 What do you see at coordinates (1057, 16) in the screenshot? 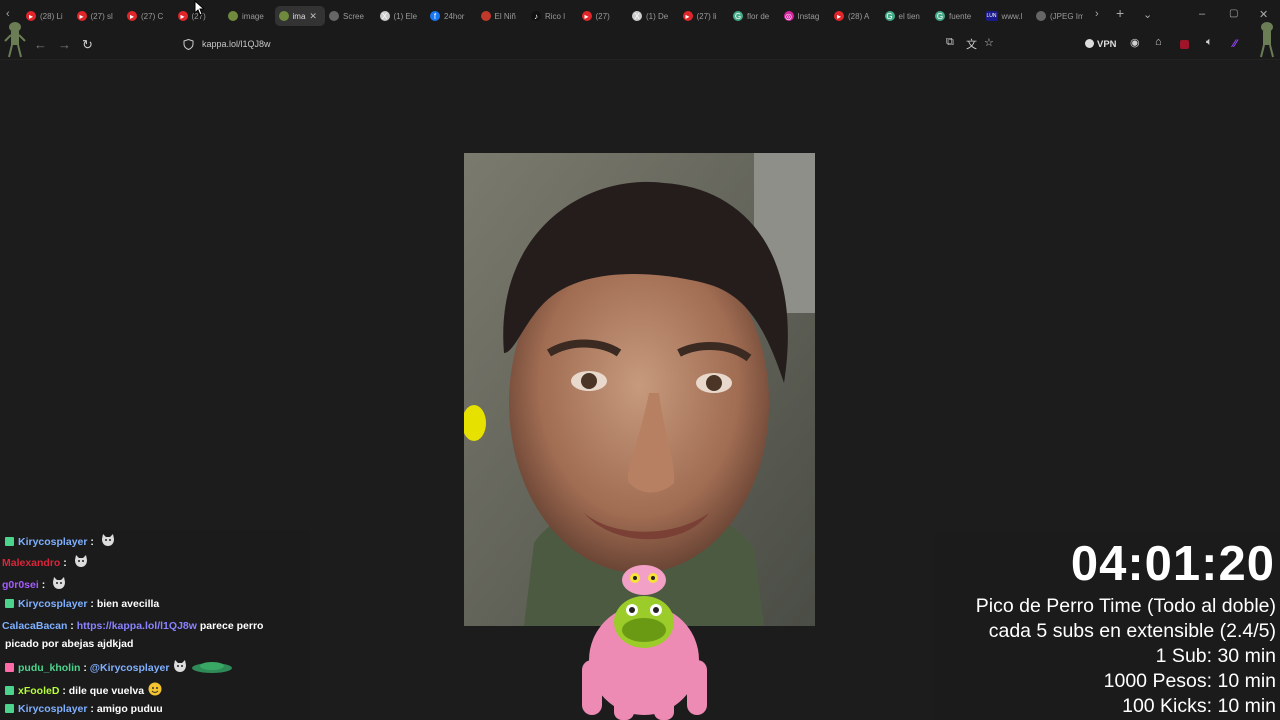
I see `tab-20: (JPEG Ima` at bounding box center [1057, 16].